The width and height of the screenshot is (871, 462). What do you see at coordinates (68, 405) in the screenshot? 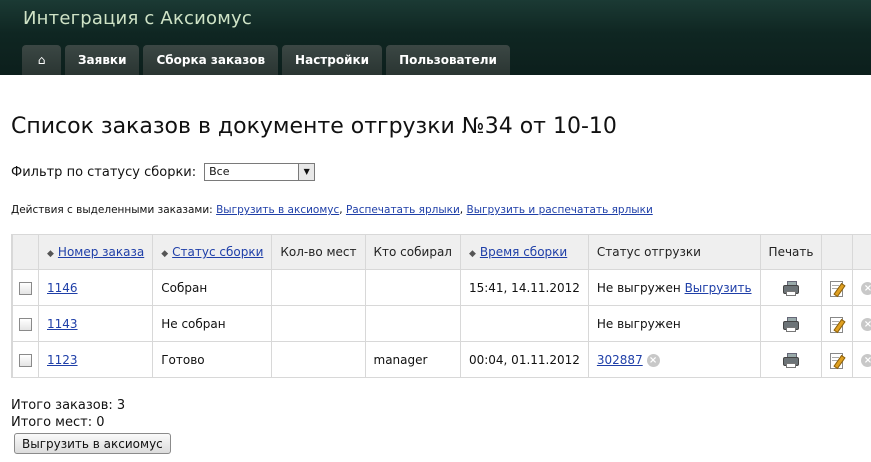
I see `total-orders: Итого заказов: 3` at bounding box center [68, 405].